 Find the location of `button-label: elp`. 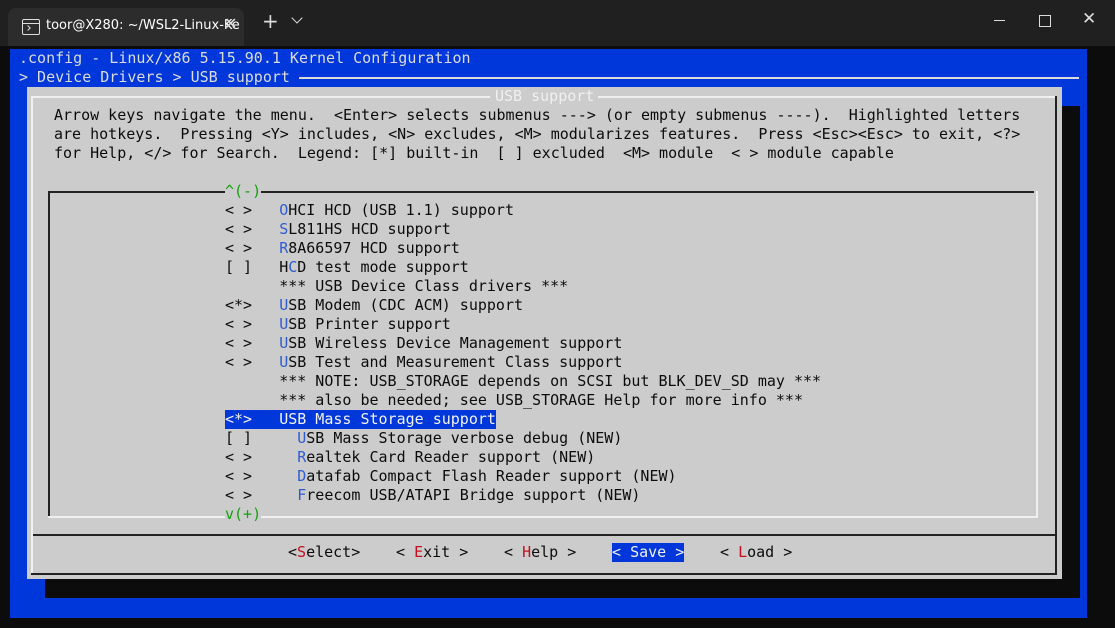

button-label: elp is located at coordinates (545, 552).